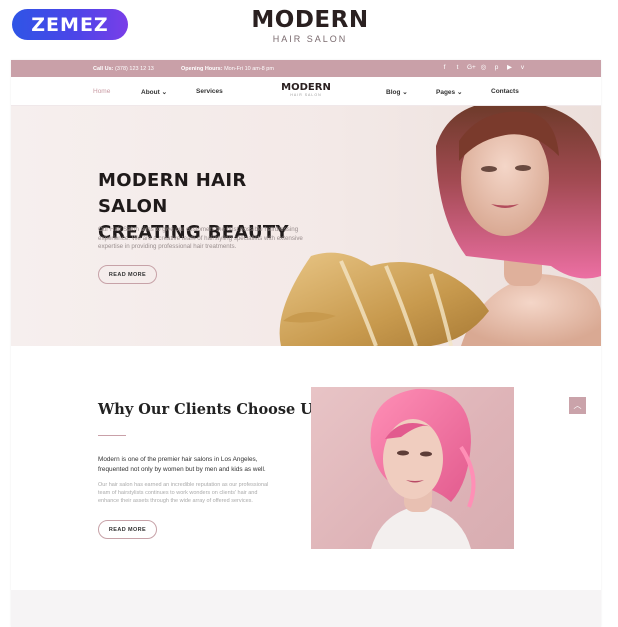  Describe the element at coordinates (134, 69) in the screenshot. I see `call-value: (378) 123 12 13` at that location.